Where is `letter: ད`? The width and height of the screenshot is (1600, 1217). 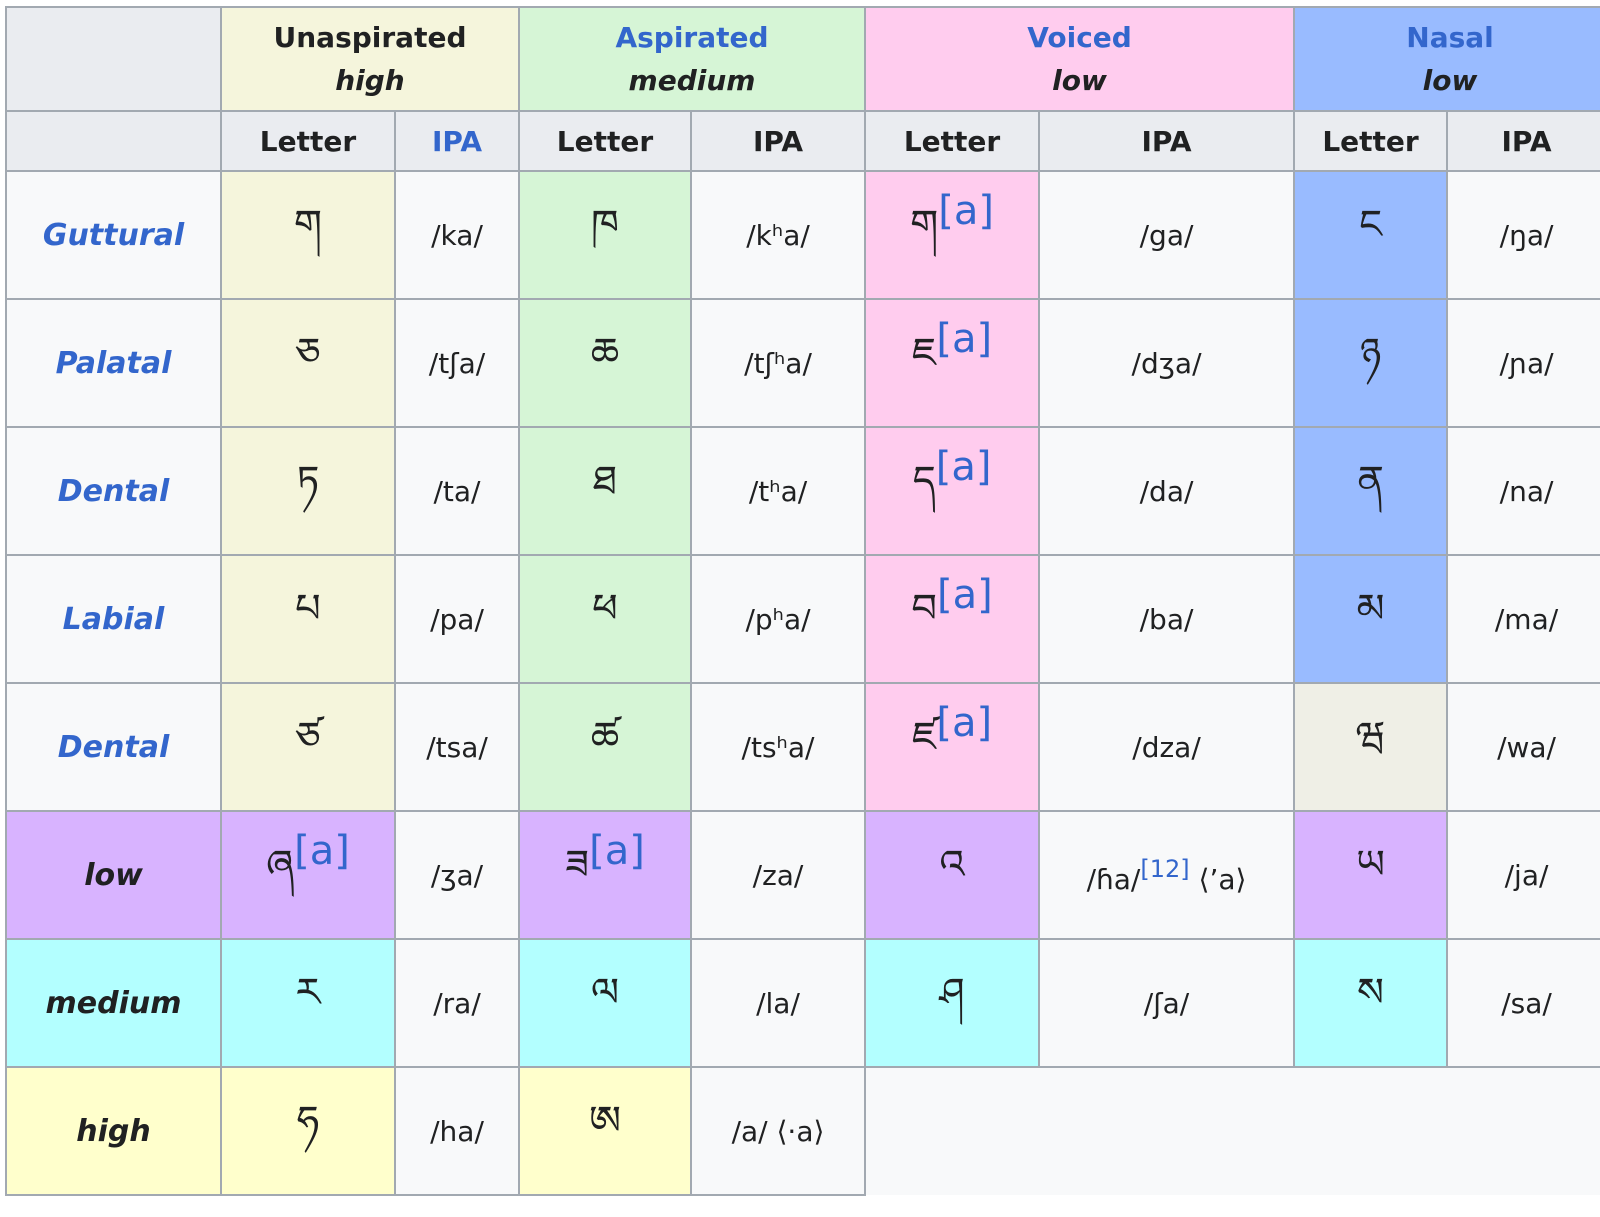
letter: ད is located at coordinates (924, 480).